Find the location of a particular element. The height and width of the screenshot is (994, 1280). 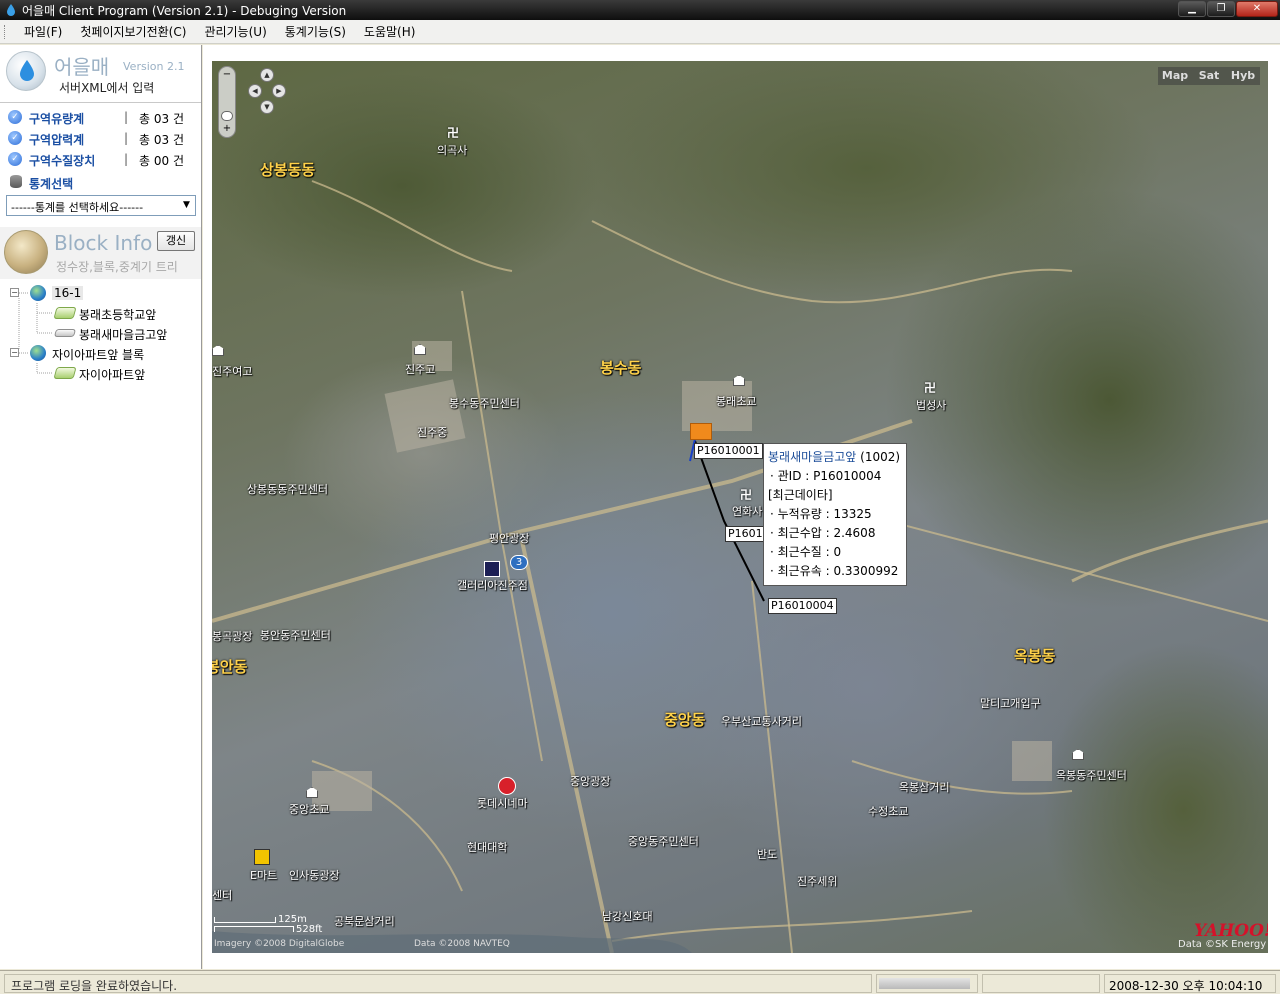

poi-label: 의곡사 is located at coordinates (452, 150).